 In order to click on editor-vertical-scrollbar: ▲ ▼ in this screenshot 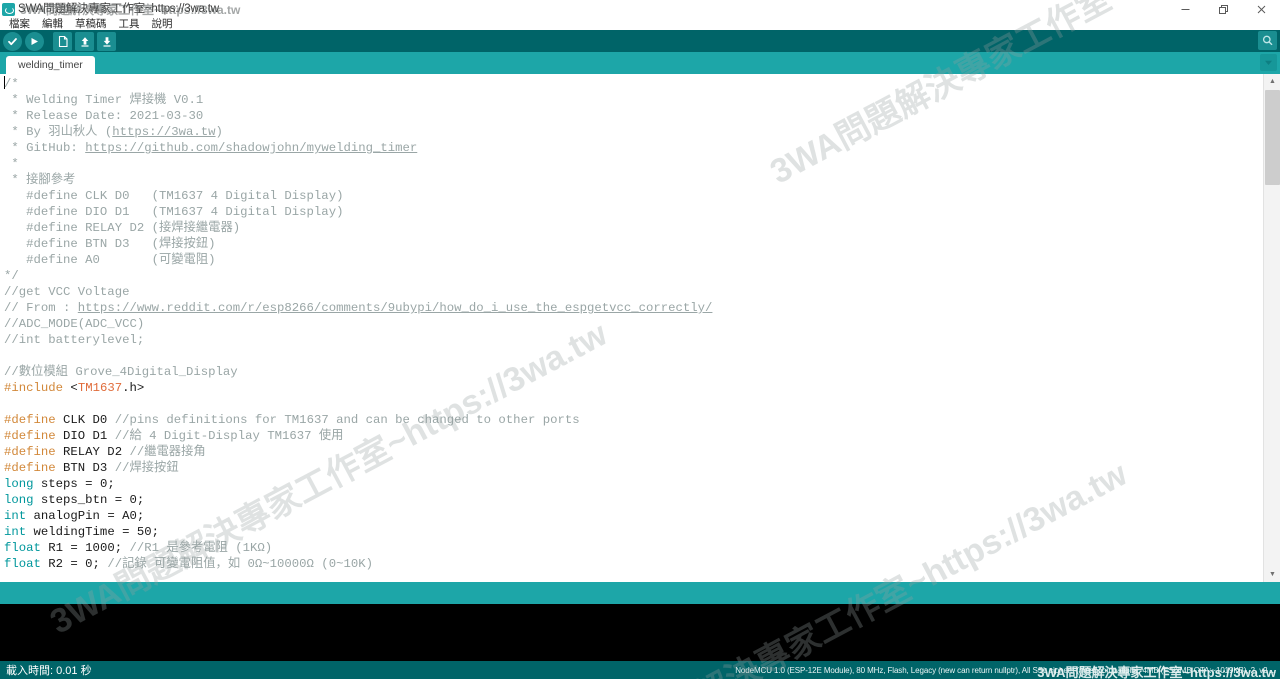, I will do `click(1271, 328)`.